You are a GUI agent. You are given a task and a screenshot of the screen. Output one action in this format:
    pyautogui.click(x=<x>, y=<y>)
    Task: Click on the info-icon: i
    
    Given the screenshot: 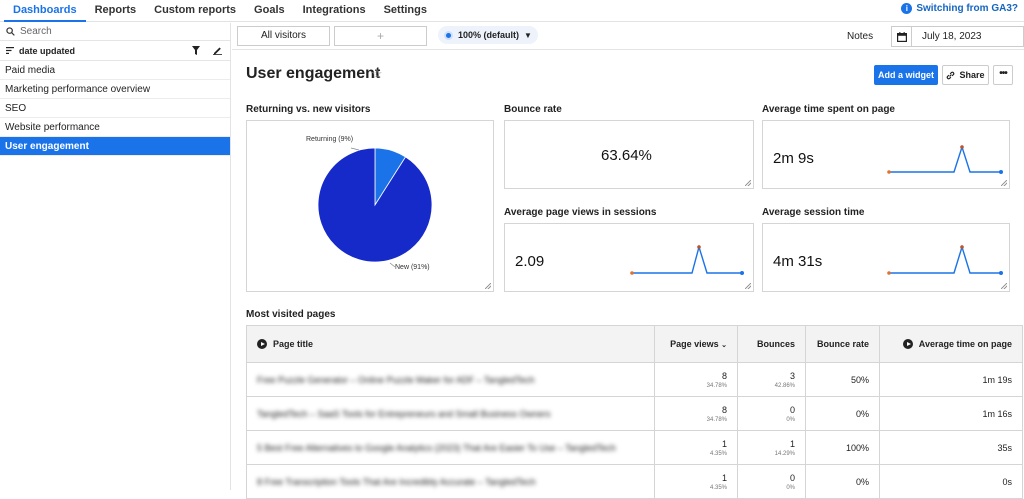 What is the action you would take?
    pyautogui.click(x=907, y=8)
    